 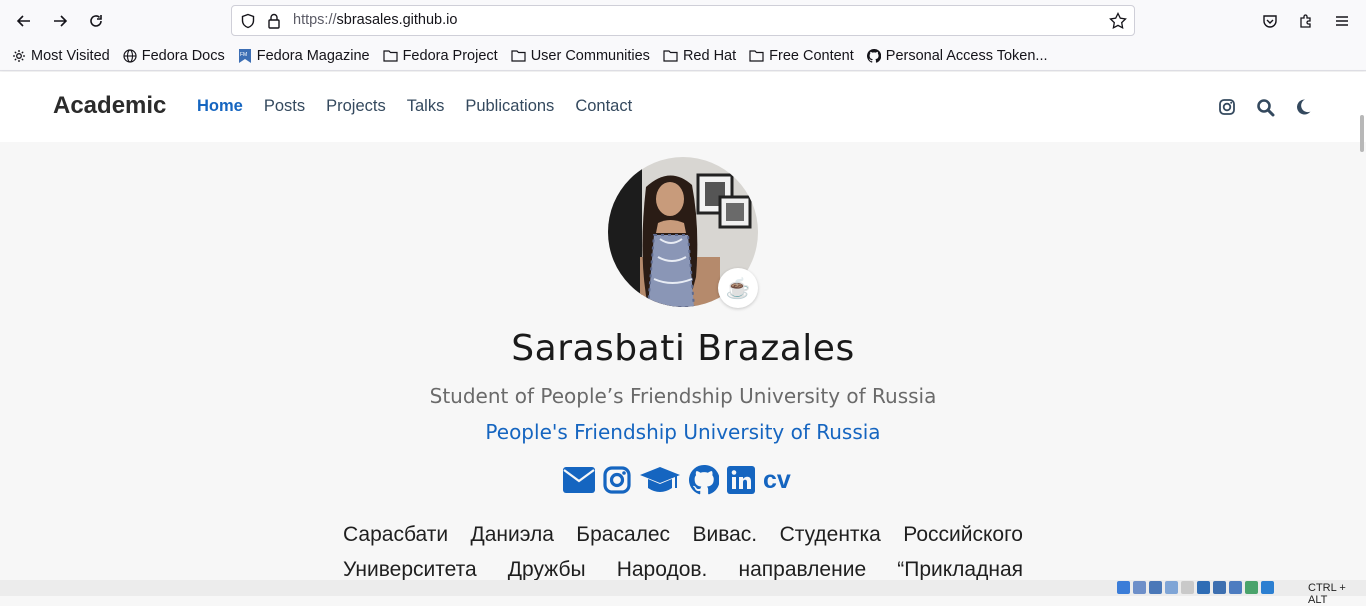 What do you see at coordinates (450, 55) in the screenshot?
I see `bookmark-label: Fedora Project` at bounding box center [450, 55].